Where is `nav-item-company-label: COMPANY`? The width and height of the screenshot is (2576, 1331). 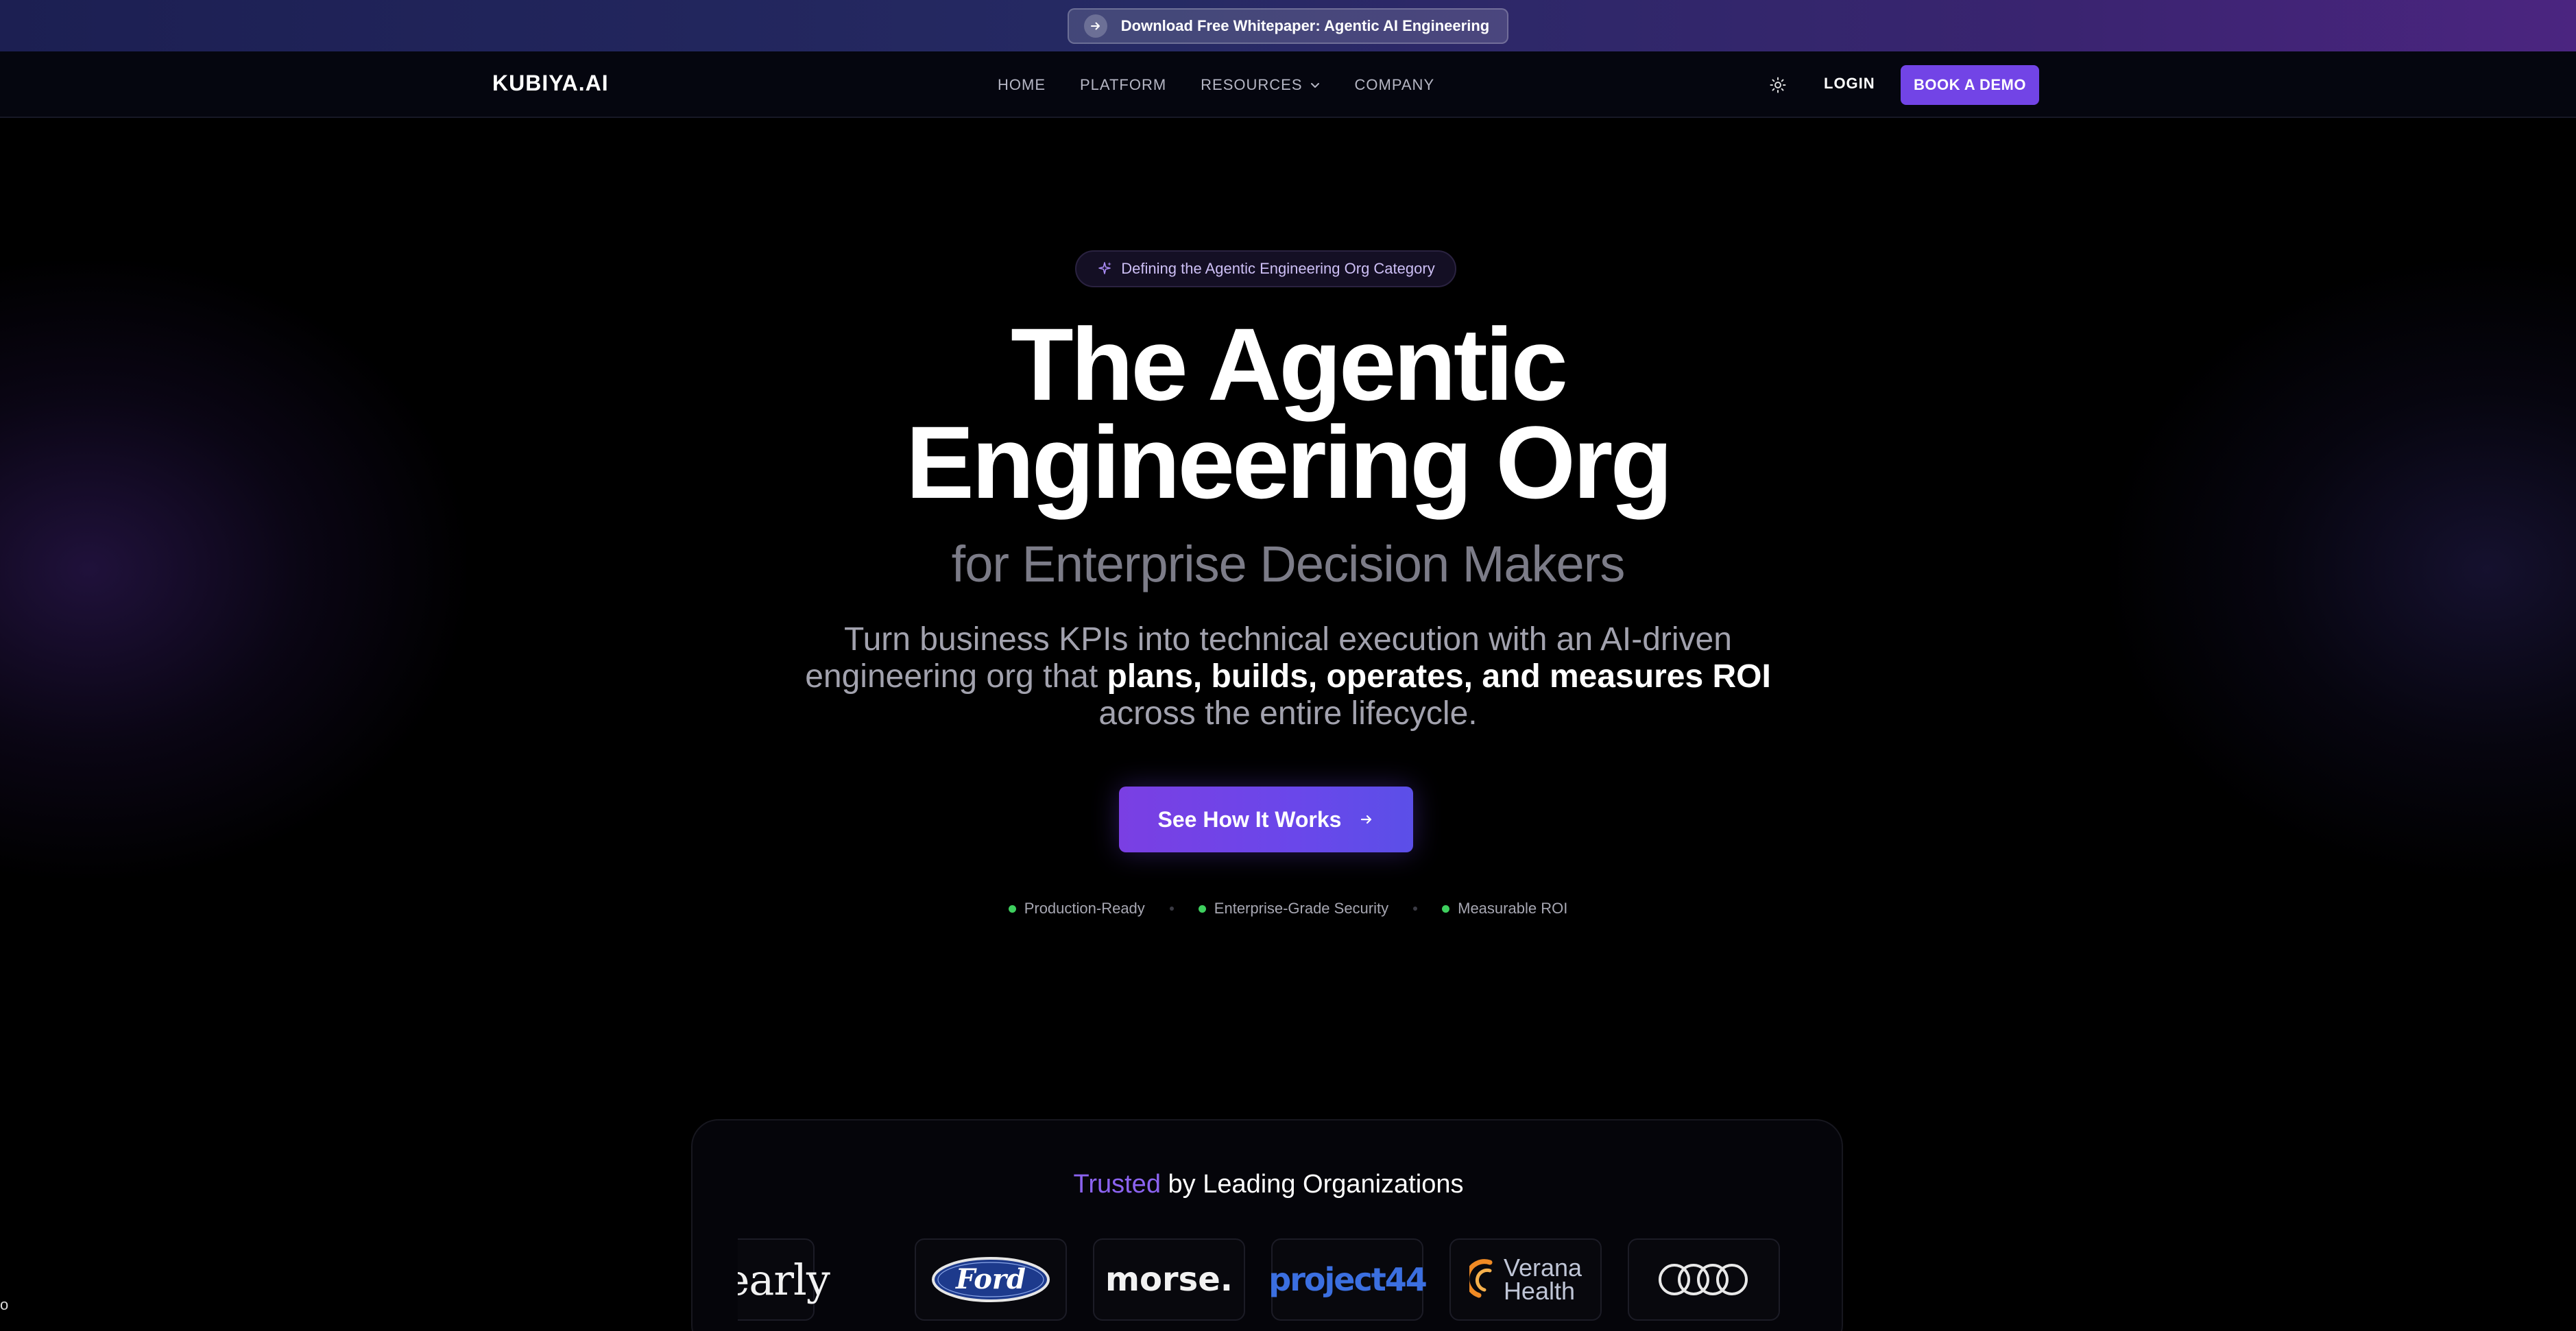 nav-item-company-label: COMPANY is located at coordinates (1395, 84).